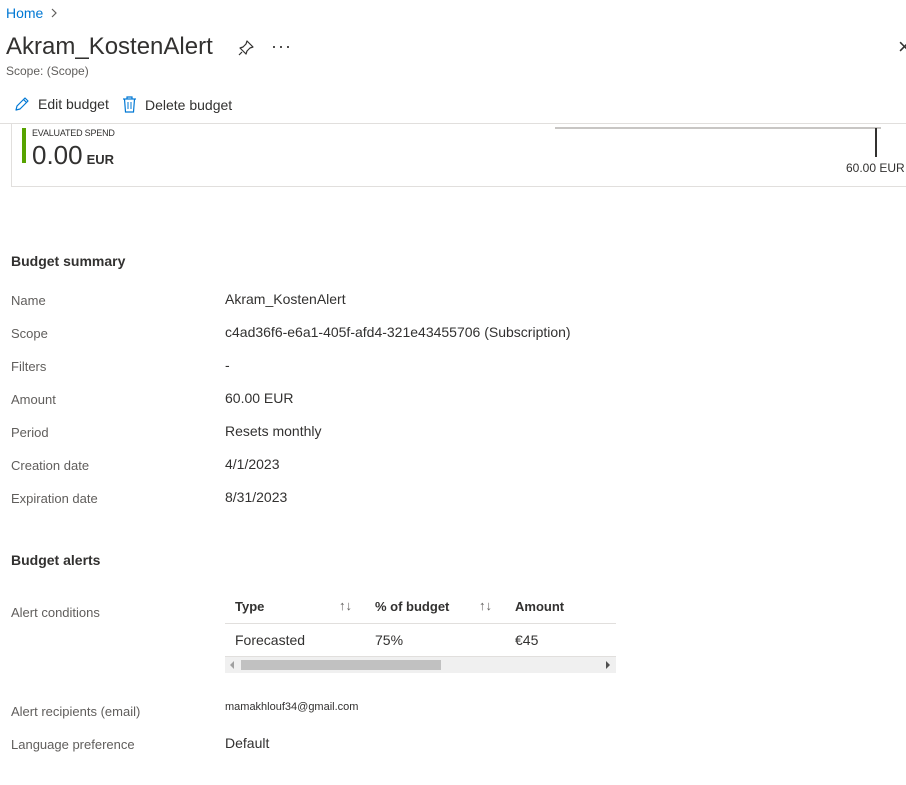 The width and height of the screenshot is (906, 785). What do you see at coordinates (247, 743) in the screenshot?
I see `language-preference-value: Default` at bounding box center [247, 743].